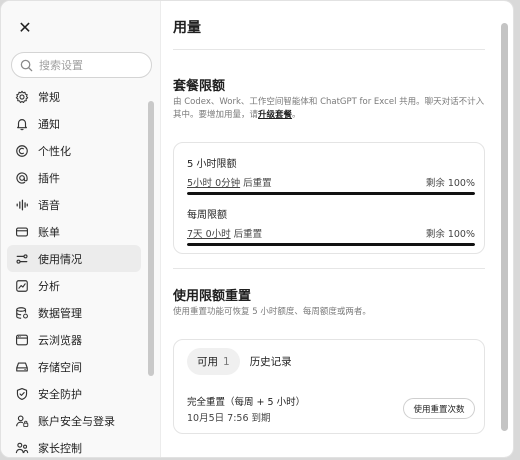 The width and height of the screenshot is (520, 460). I want to click on reset-item-title: 完全重置（每周 + 5 小时）, so click(246, 402).